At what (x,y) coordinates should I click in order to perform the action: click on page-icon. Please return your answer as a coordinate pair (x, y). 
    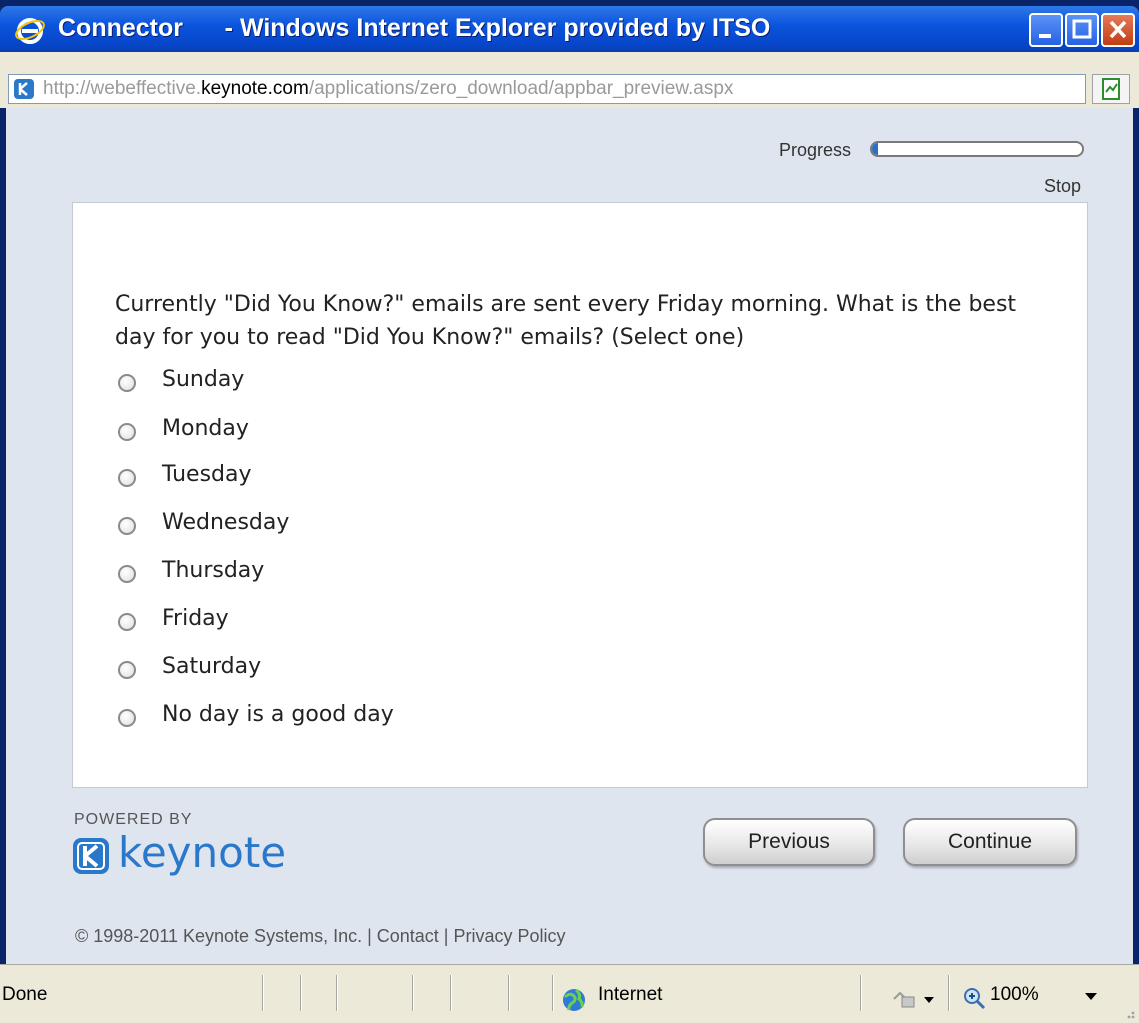
    Looking at the image, I should click on (1111, 89).